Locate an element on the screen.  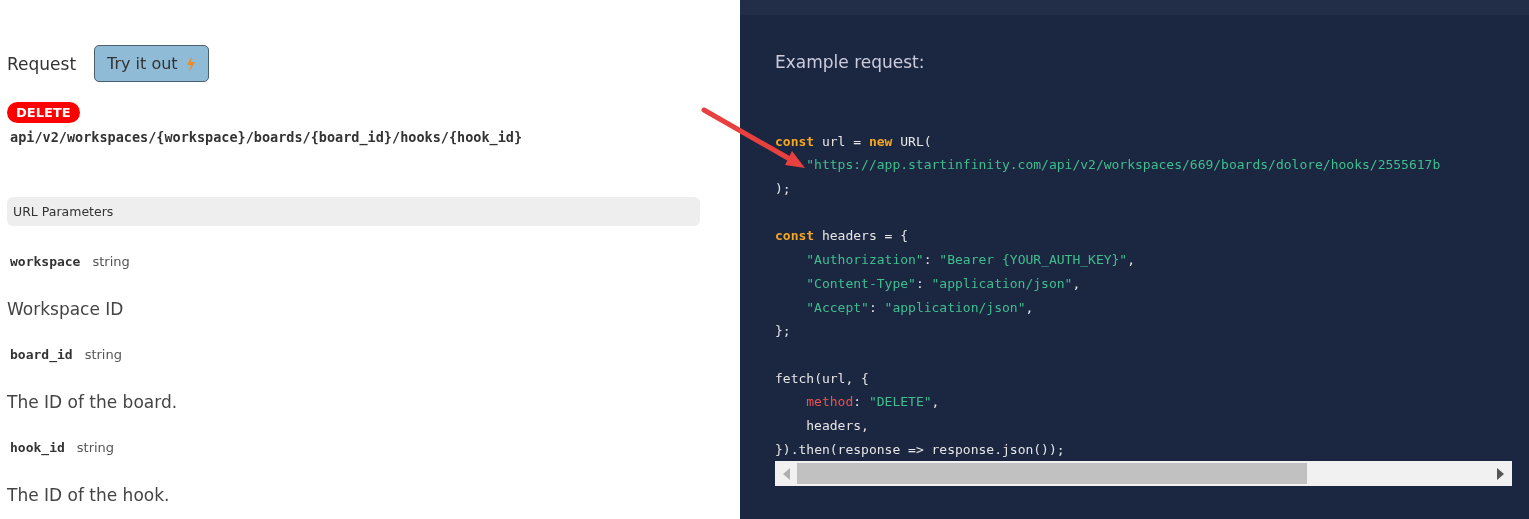
code-line: }).then(response => response.json()); is located at coordinates (920, 449).